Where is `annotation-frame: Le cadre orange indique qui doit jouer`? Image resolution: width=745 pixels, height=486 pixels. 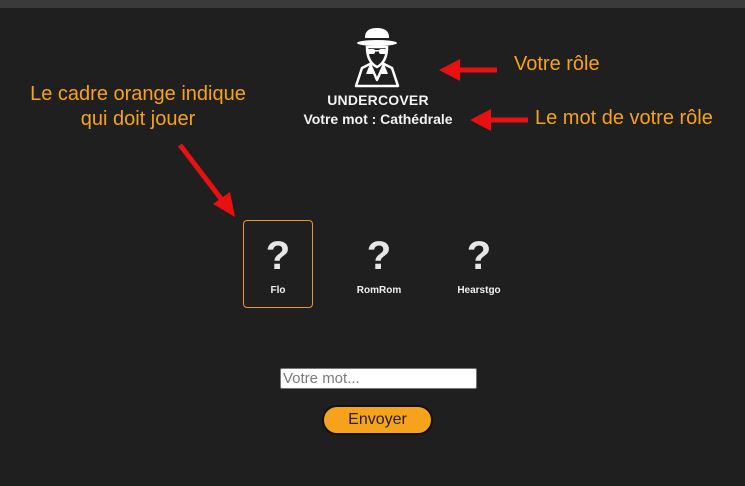
annotation-frame: Le cadre orange indique qui doit jouer is located at coordinates (138, 107).